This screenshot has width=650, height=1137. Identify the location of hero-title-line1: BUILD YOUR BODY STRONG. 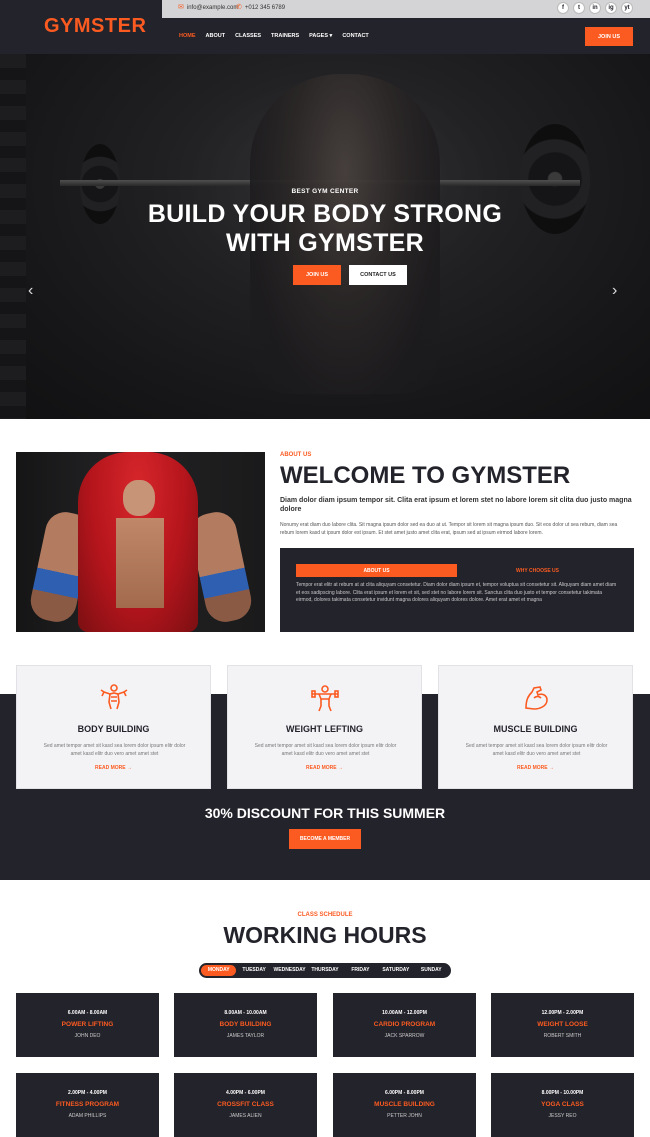
(325, 214).